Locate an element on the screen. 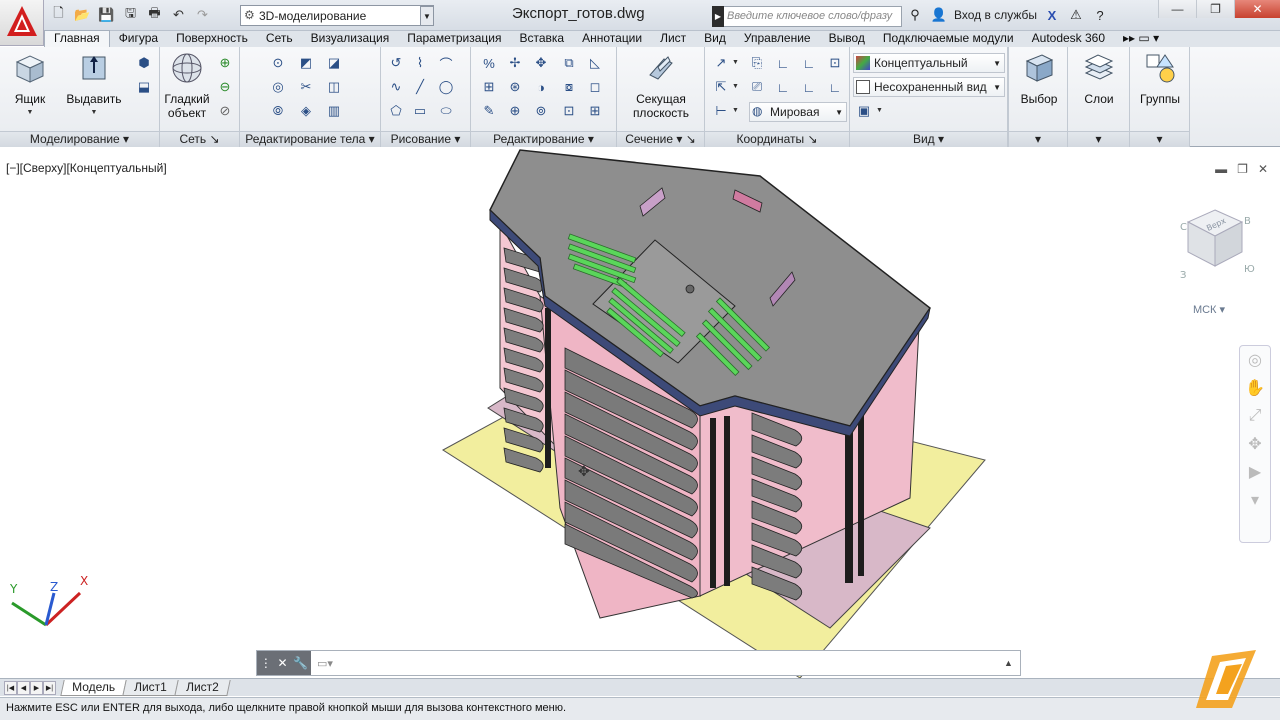 The image size is (1280, 720). minimize-icon: — is located at coordinates (1177, 9).